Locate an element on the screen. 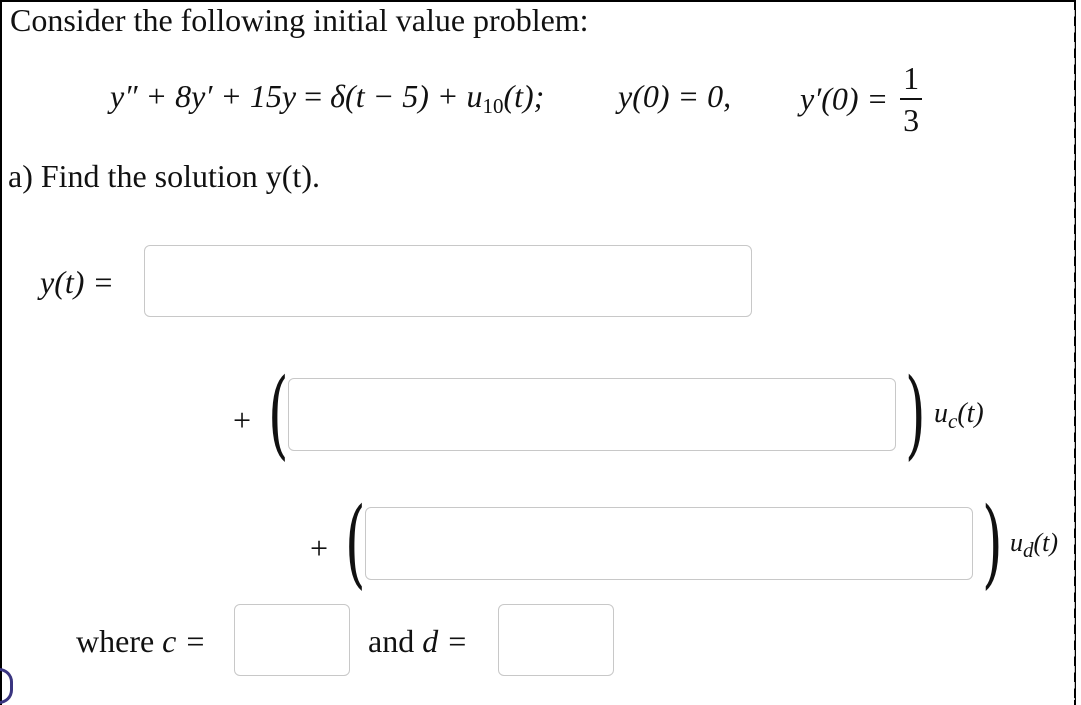  differential-equation: y″ + 8y′ + 15y = δ(t − 5) + u10(t); is located at coordinates (327, 98).